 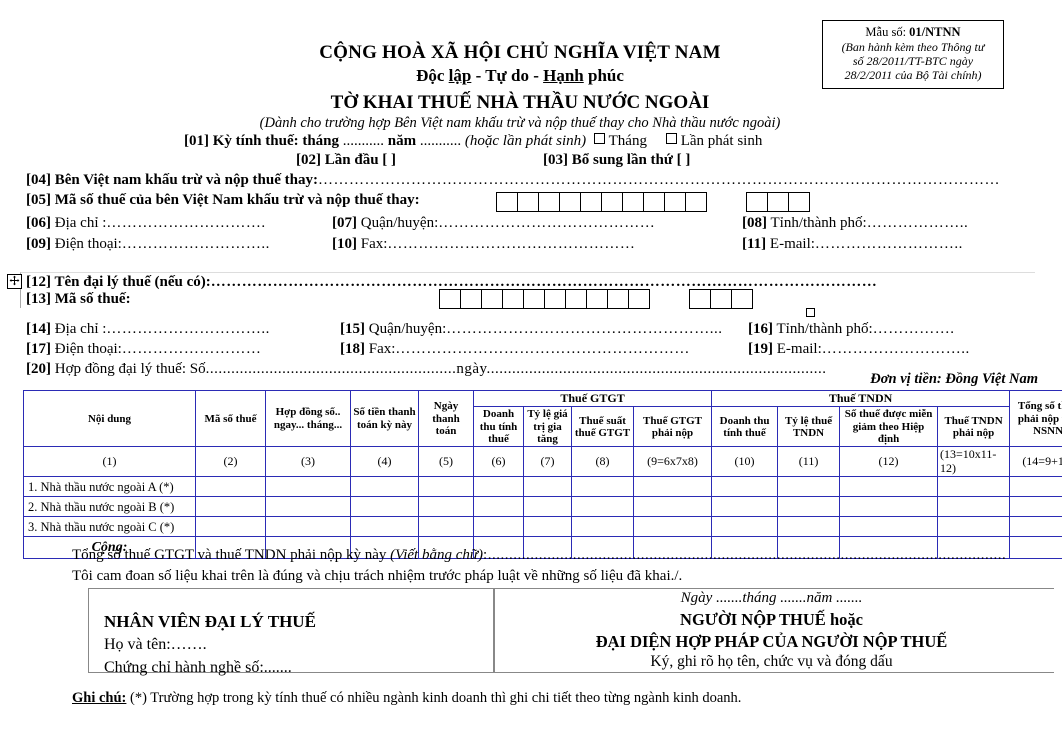 What do you see at coordinates (185, 223) in the screenshot?
I see `field-06-input: ………………………….` at bounding box center [185, 223].